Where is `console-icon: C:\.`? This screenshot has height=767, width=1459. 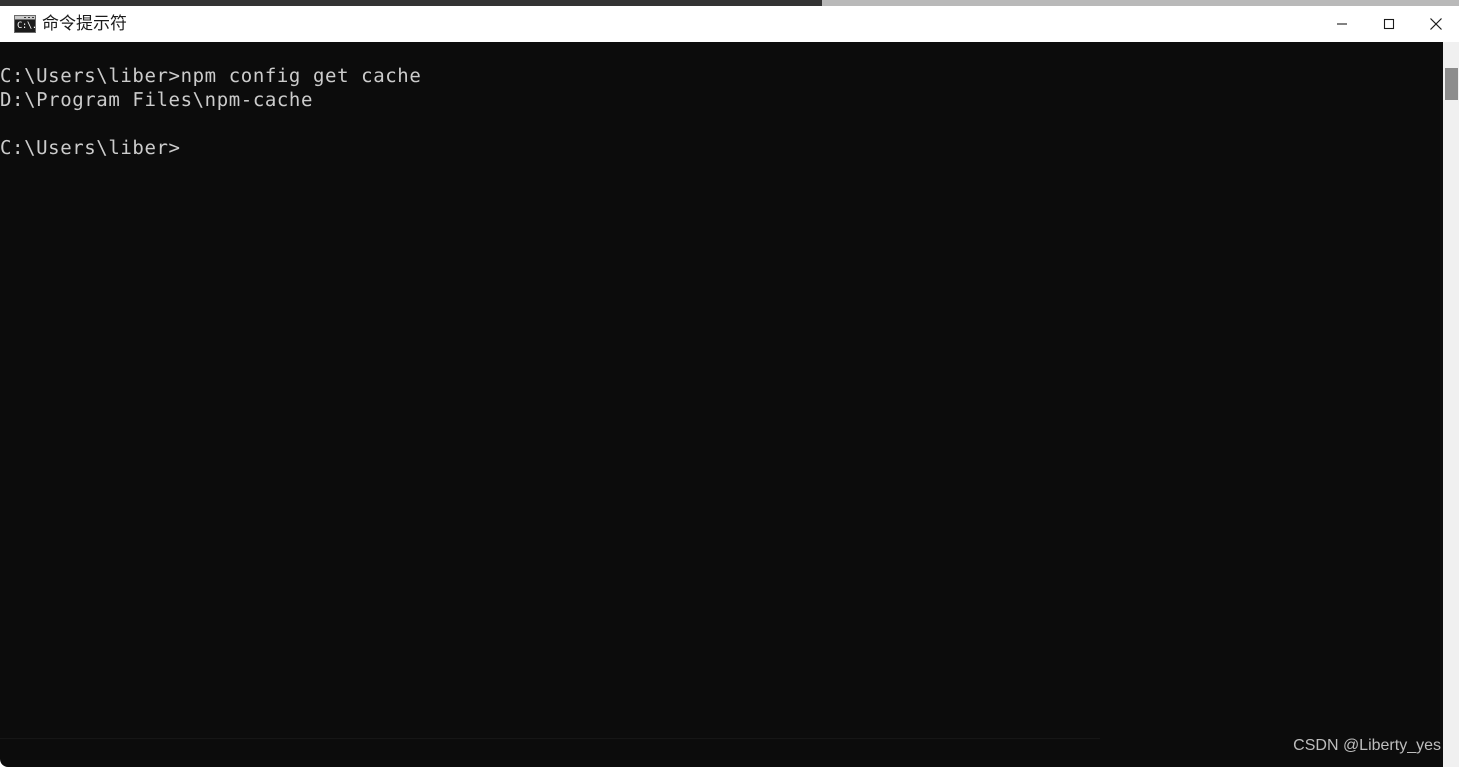
console-icon: C:\. is located at coordinates (25, 24).